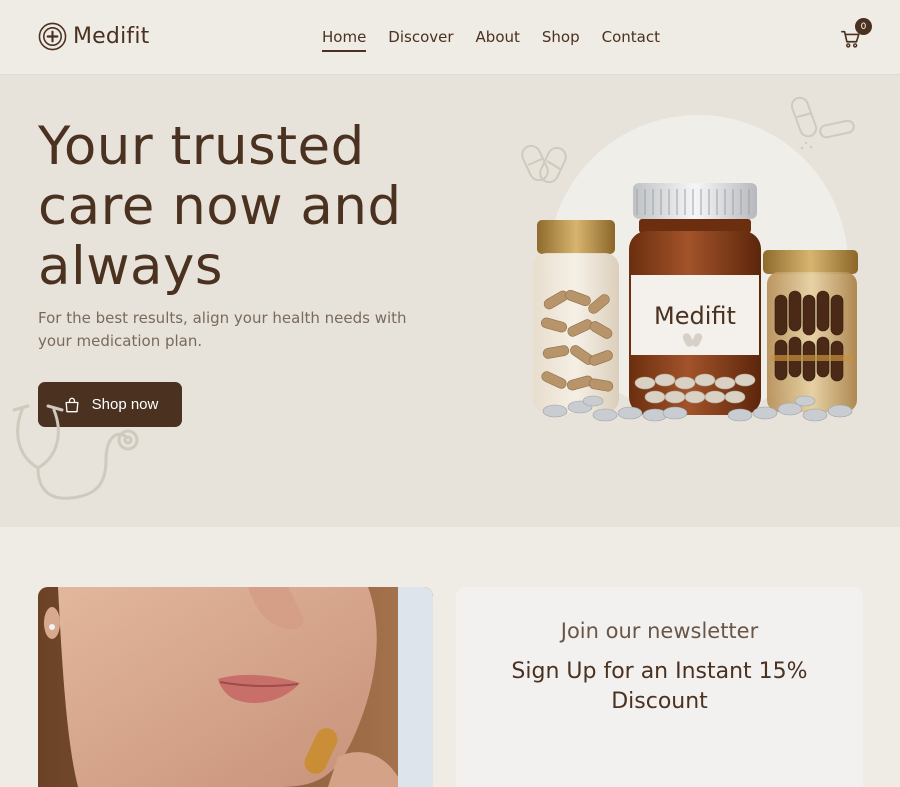 The height and width of the screenshot is (787, 900). I want to click on newsletter-title: Join our newsletter, so click(659, 631).